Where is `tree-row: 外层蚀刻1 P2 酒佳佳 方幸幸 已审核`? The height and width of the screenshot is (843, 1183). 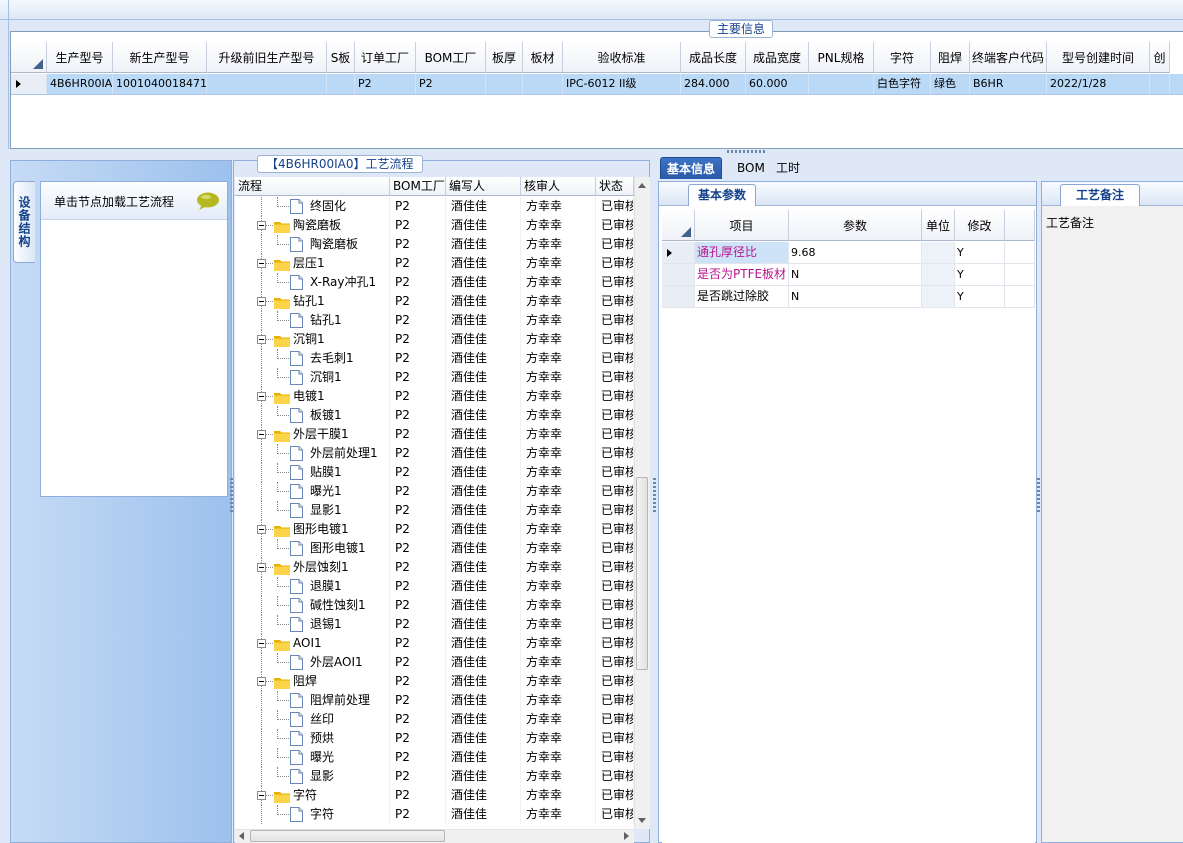 tree-row: 外层蚀刻1 P2 酒佳佳 方幸幸 已审核 is located at coordinates (434, 567).